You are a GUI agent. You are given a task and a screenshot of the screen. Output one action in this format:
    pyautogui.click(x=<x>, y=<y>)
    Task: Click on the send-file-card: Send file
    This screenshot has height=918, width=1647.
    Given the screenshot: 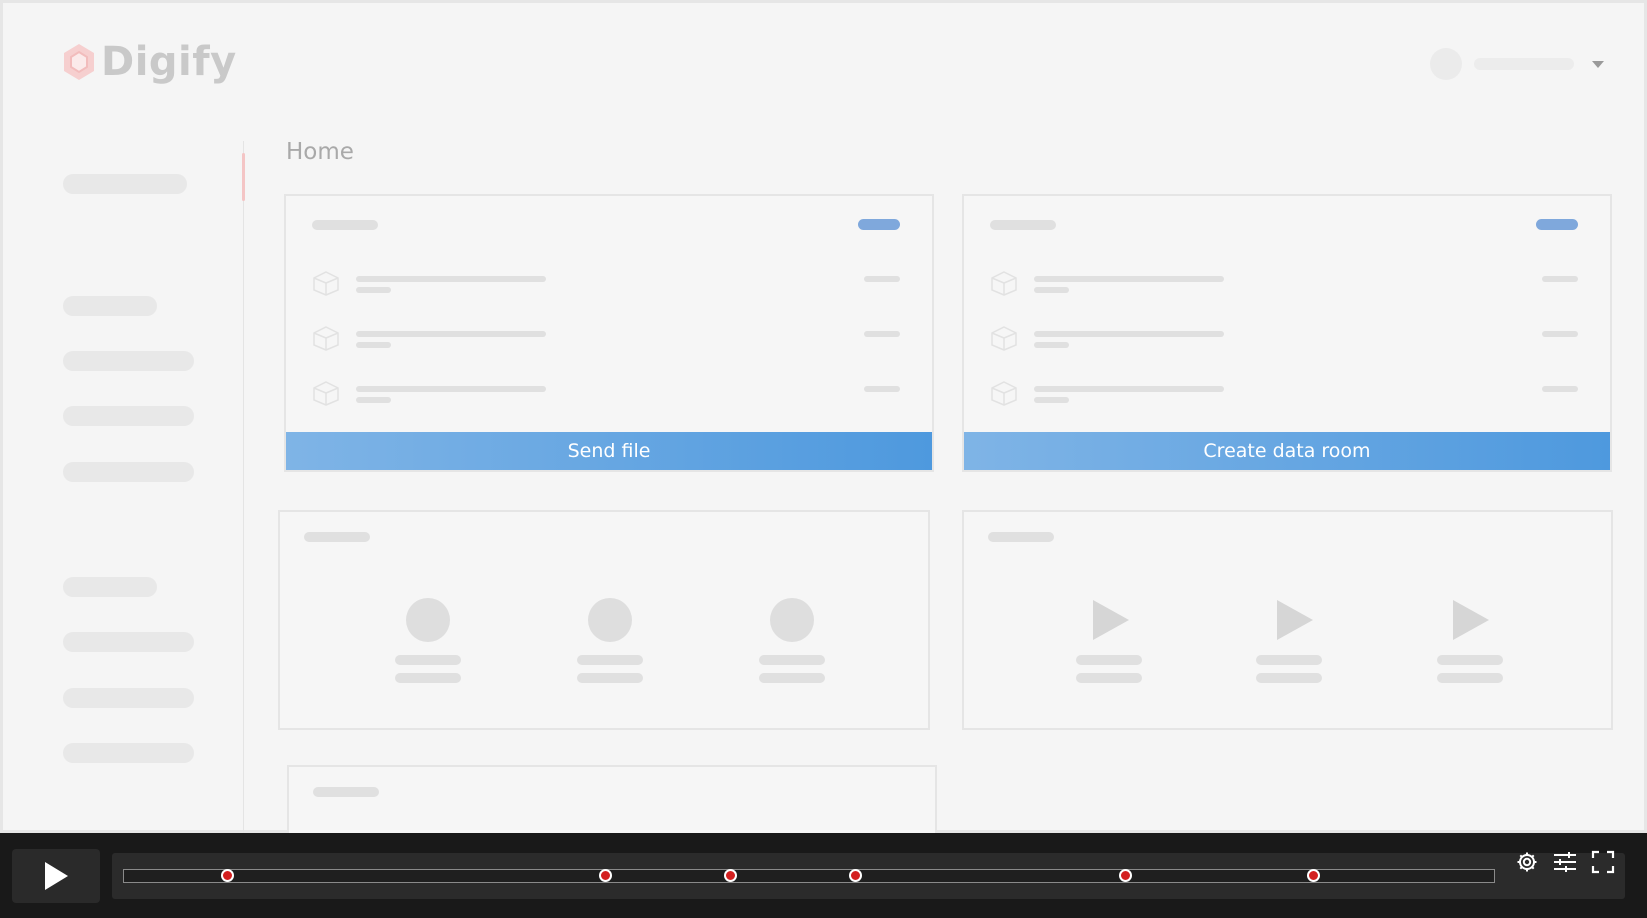 What is the action you would take?
    pyautogui.click(x=609, y=333)
    